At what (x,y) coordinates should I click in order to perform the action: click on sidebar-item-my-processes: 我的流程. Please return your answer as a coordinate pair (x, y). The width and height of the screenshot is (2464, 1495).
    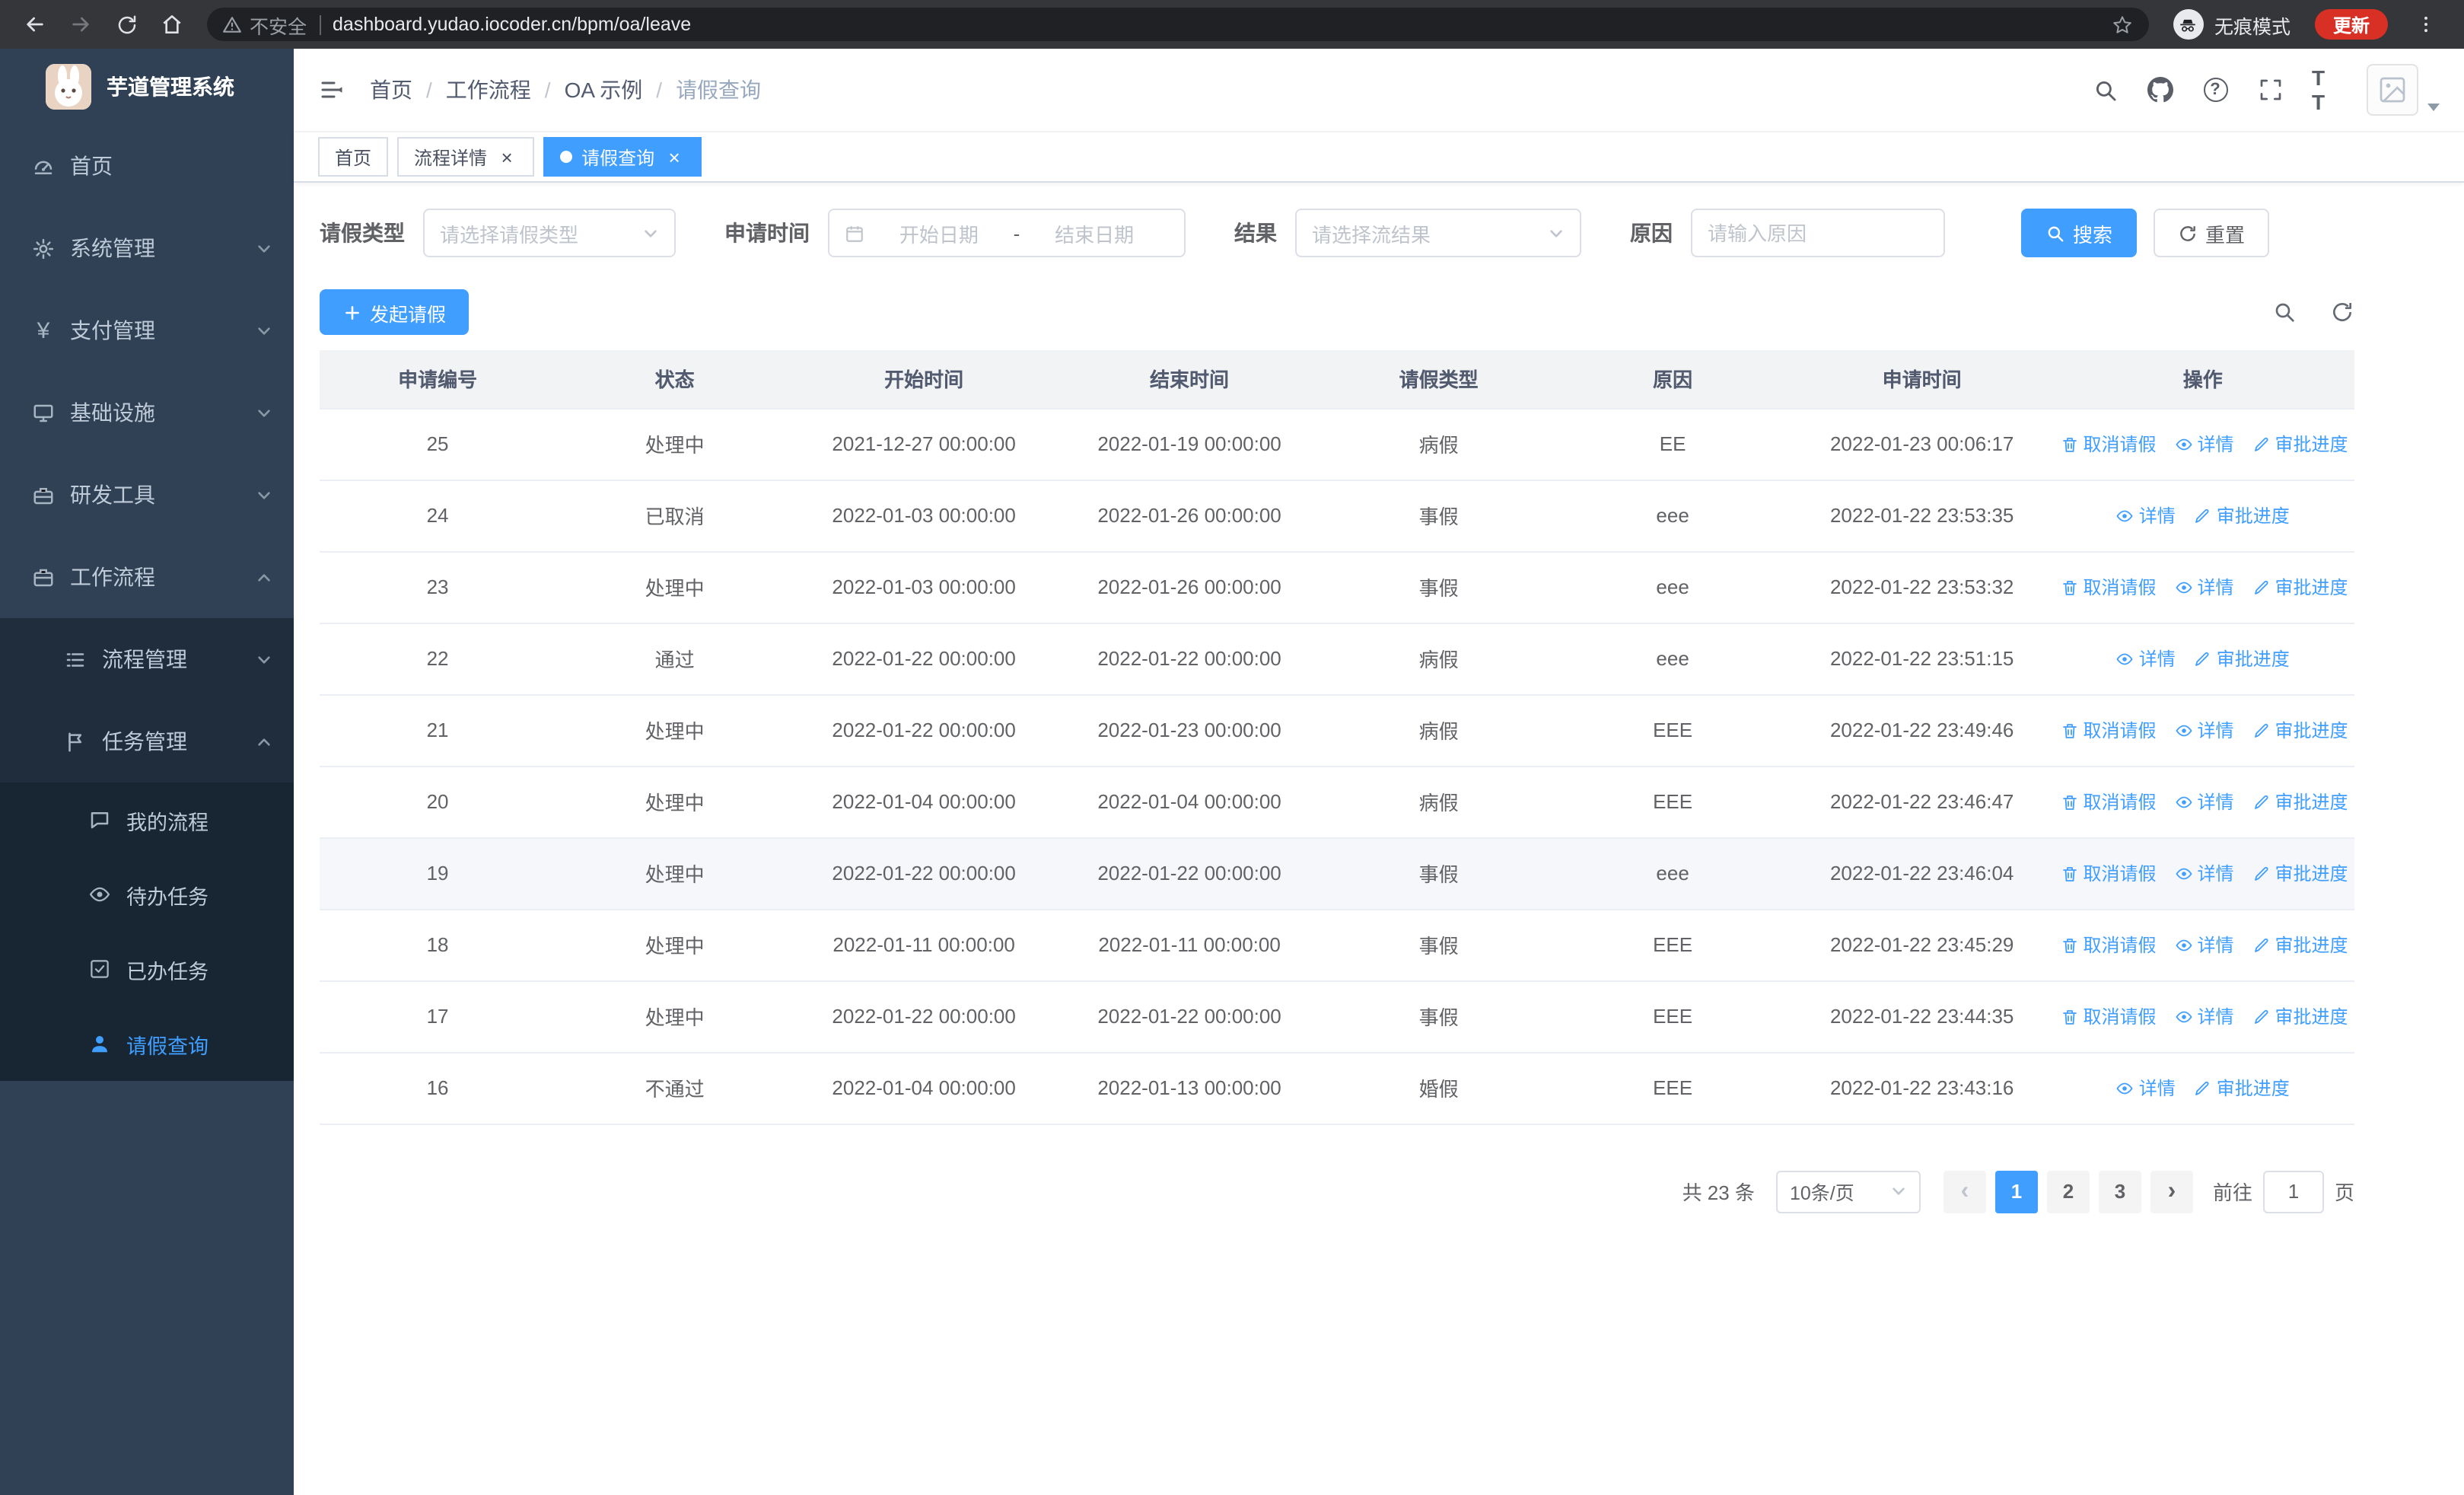
    Looking at the image, I should click on (147, 820).